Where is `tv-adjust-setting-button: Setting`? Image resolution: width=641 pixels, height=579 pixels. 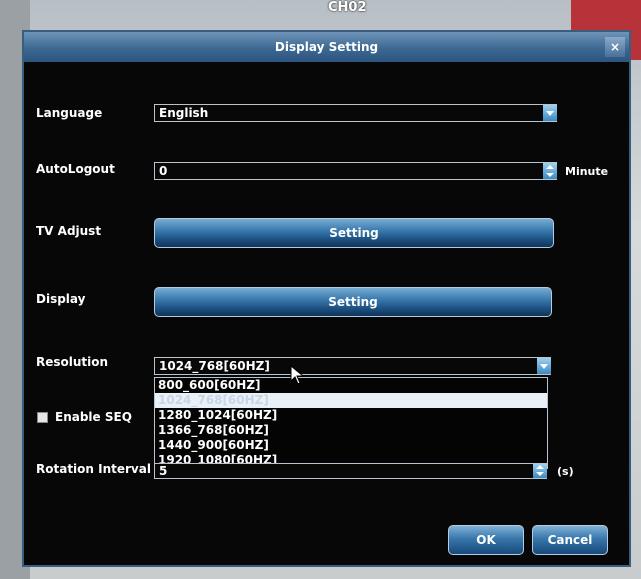
tv-adjust-setting-button: Setting is located at coordinates (354, 233).